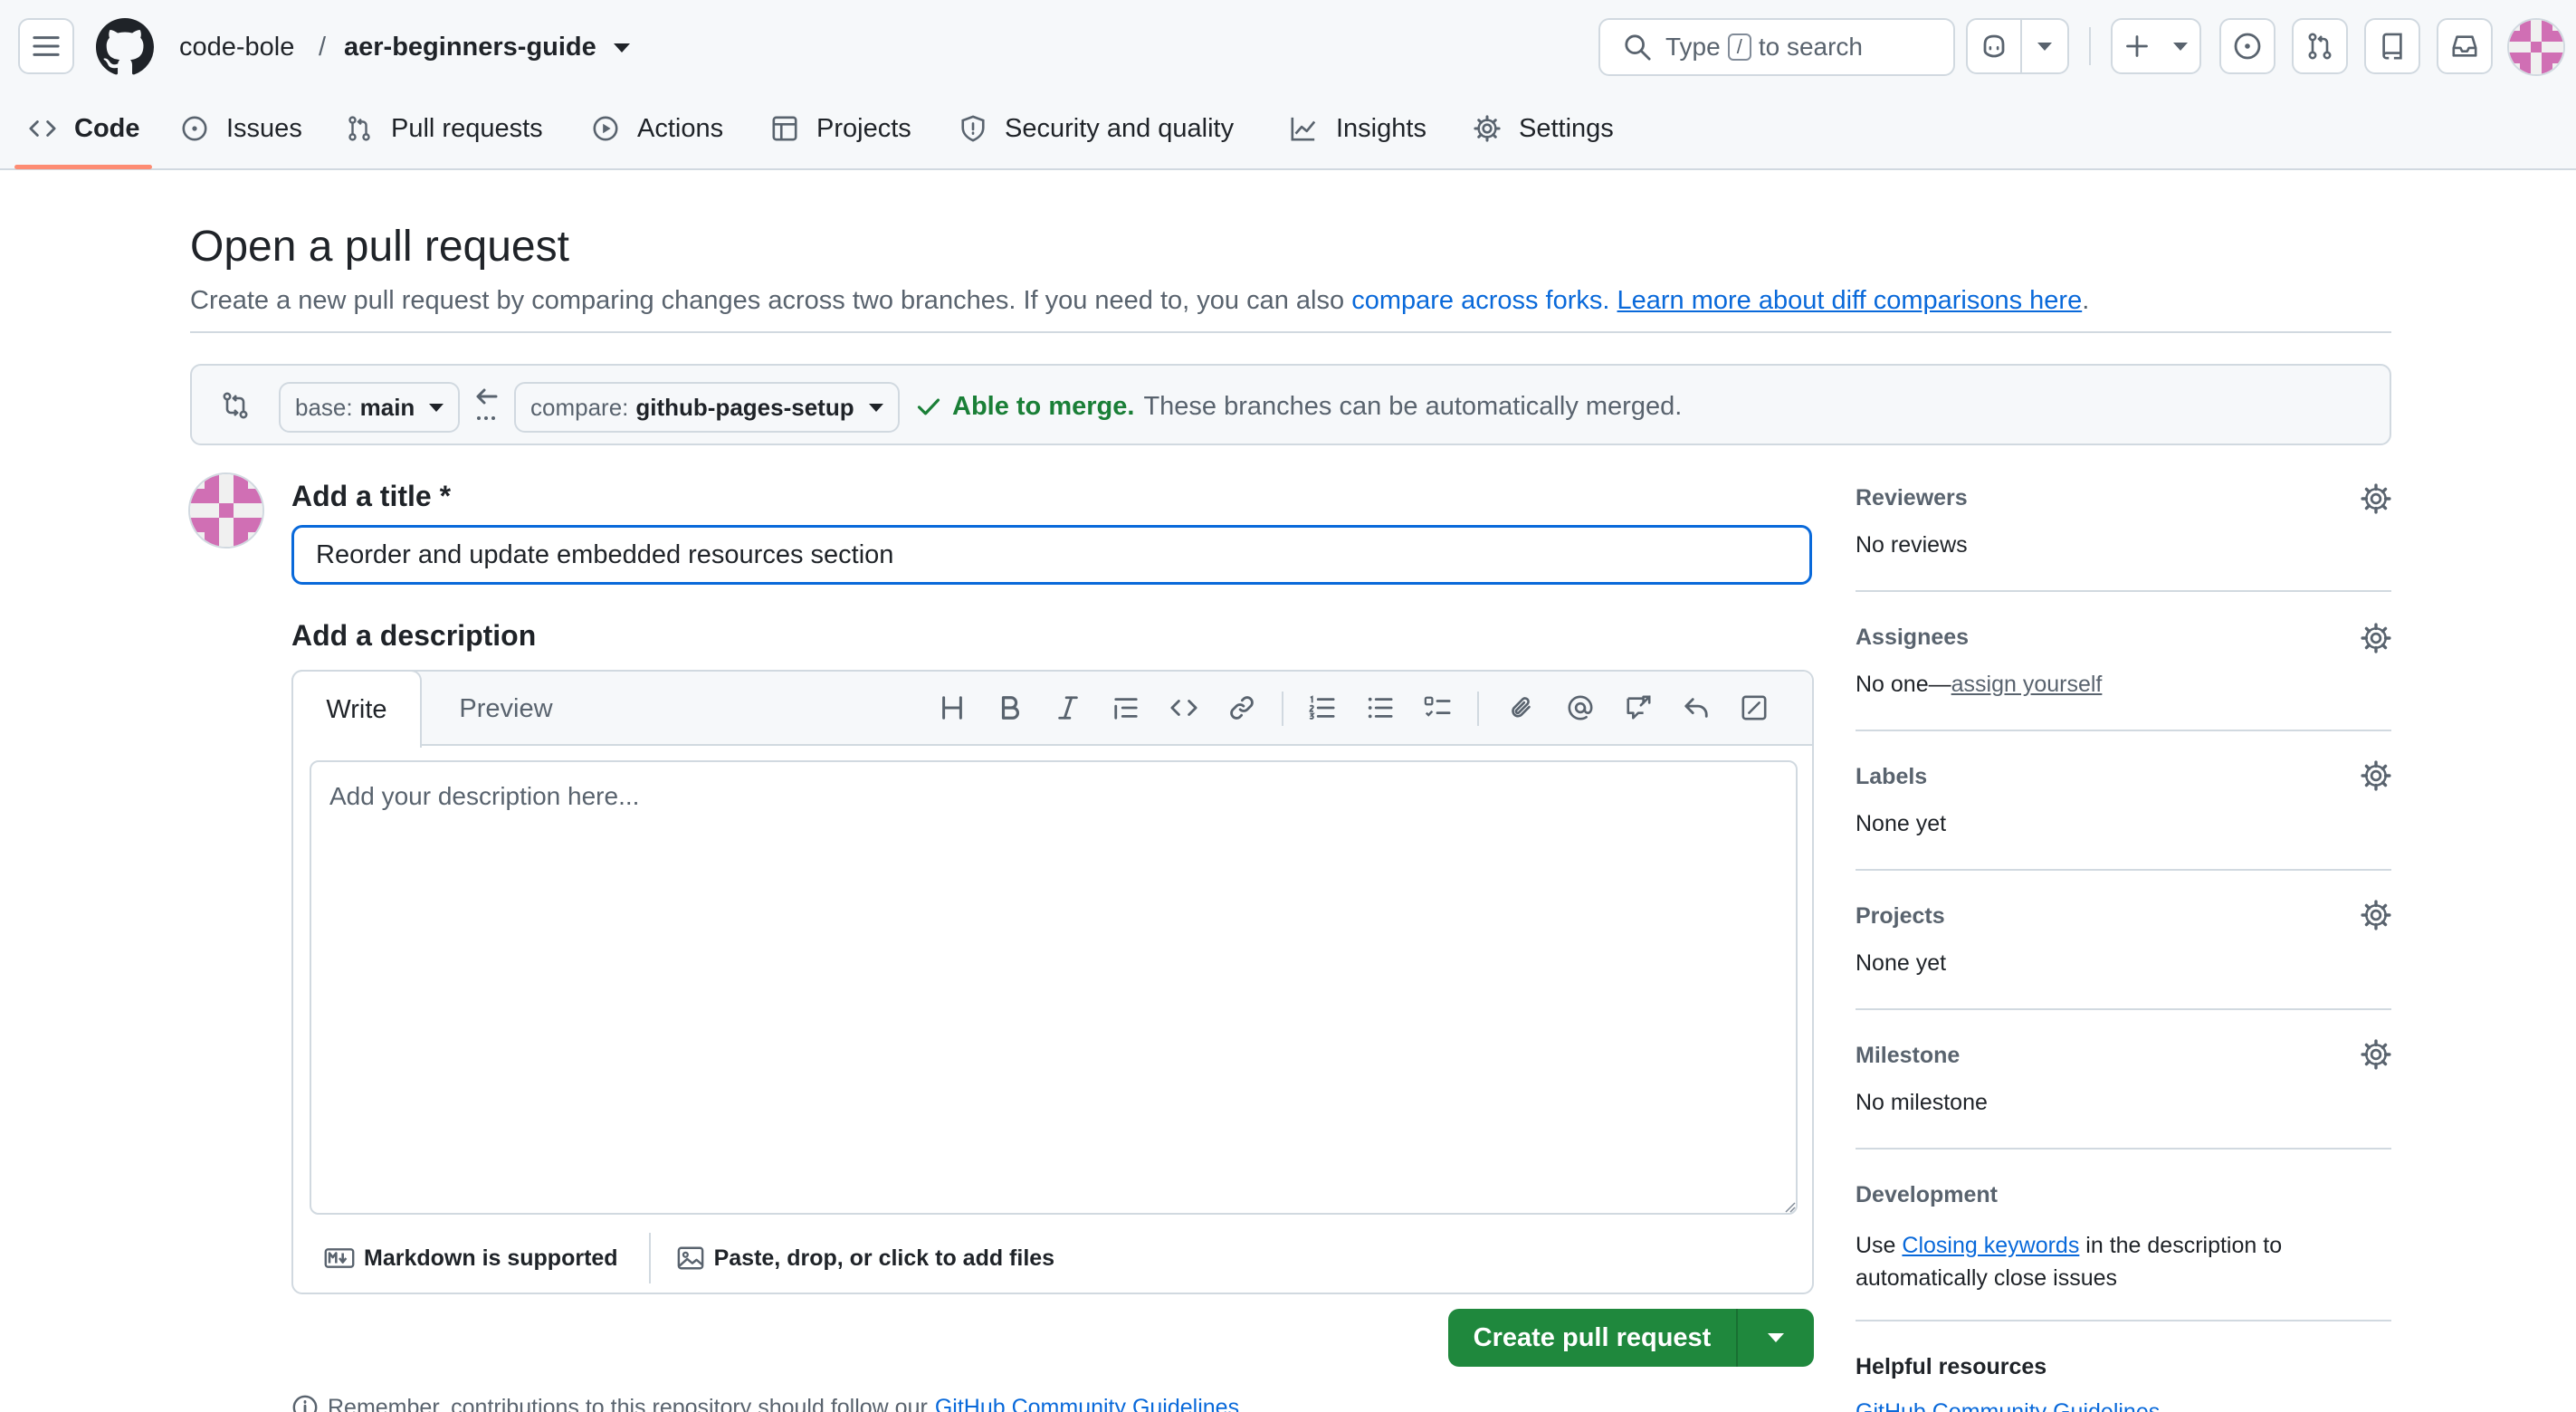 The width and height of the screenshot is (2576, 1412). What do you see at coordinates (491, 1258) in the screenshot?
I see `markdown-note-label: Markdown is supported` at bounding box center [491, 1258].